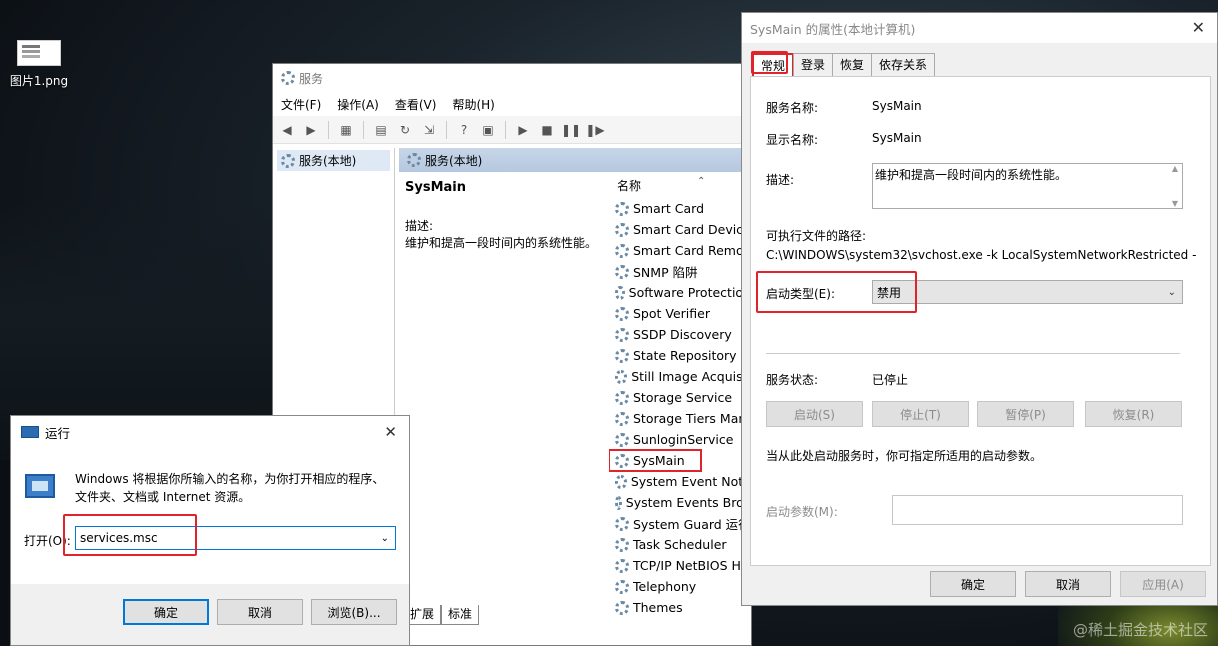 This screenshot has height=646, width=1218. Describe the element at coordinates (1133, 414) in the screenshot. I see `resume-button: 恢复(R)` at that location.